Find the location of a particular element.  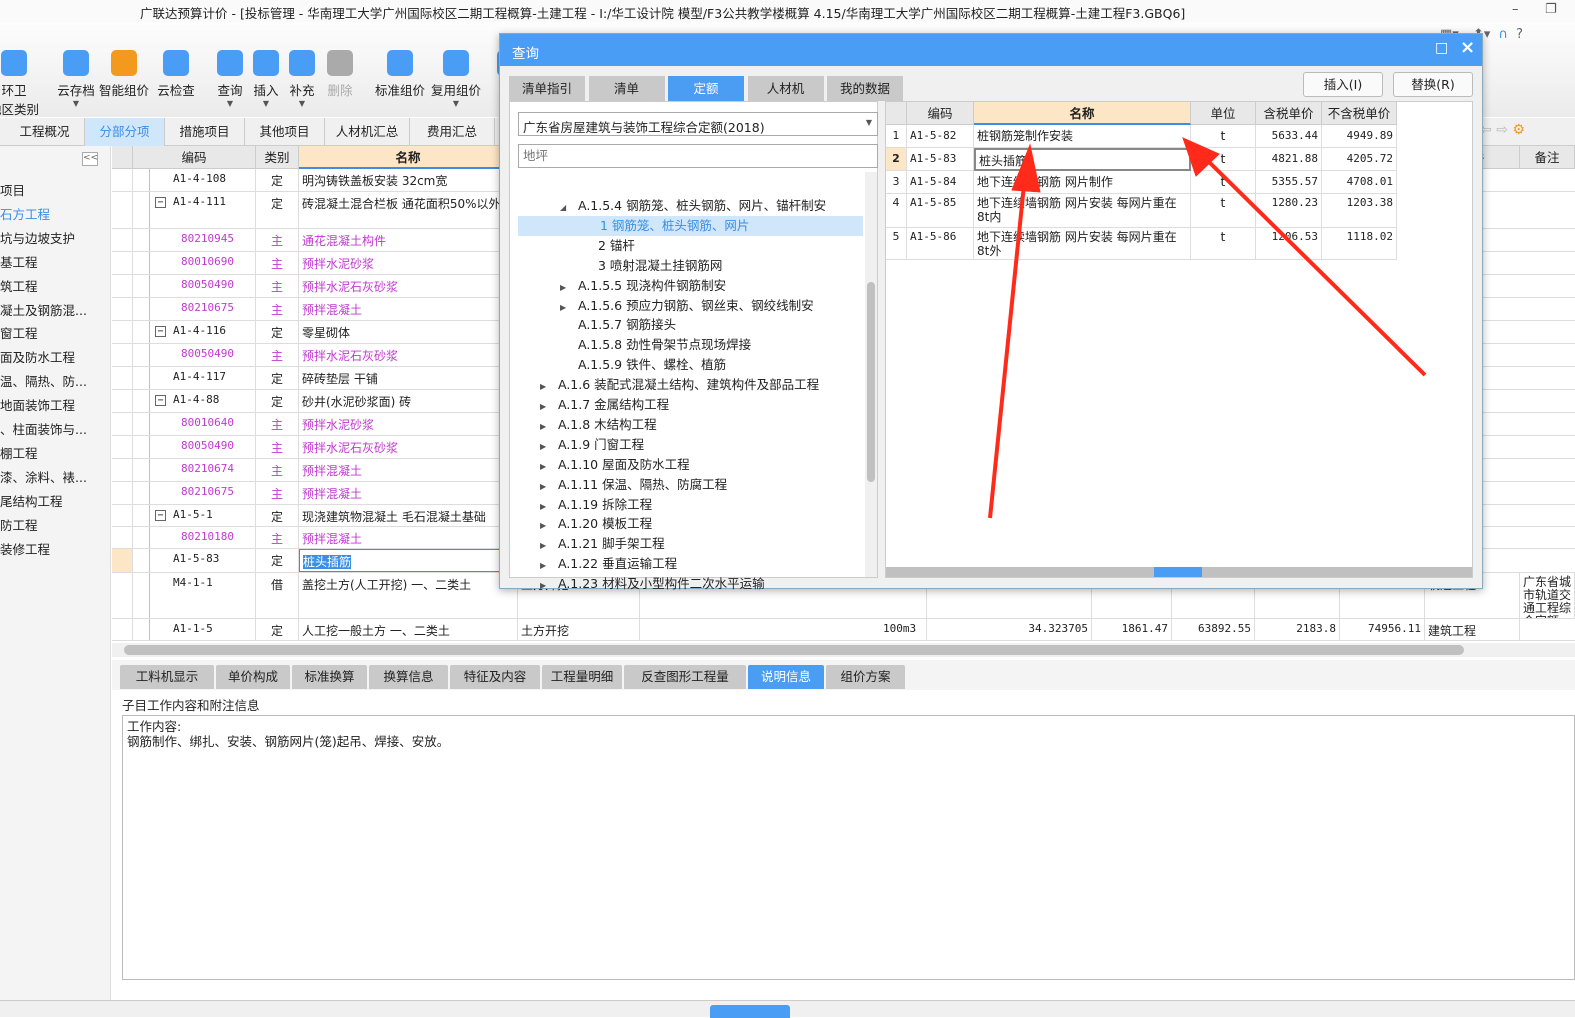

sidebar-item: 项目 is located at coordinates (54, 189).